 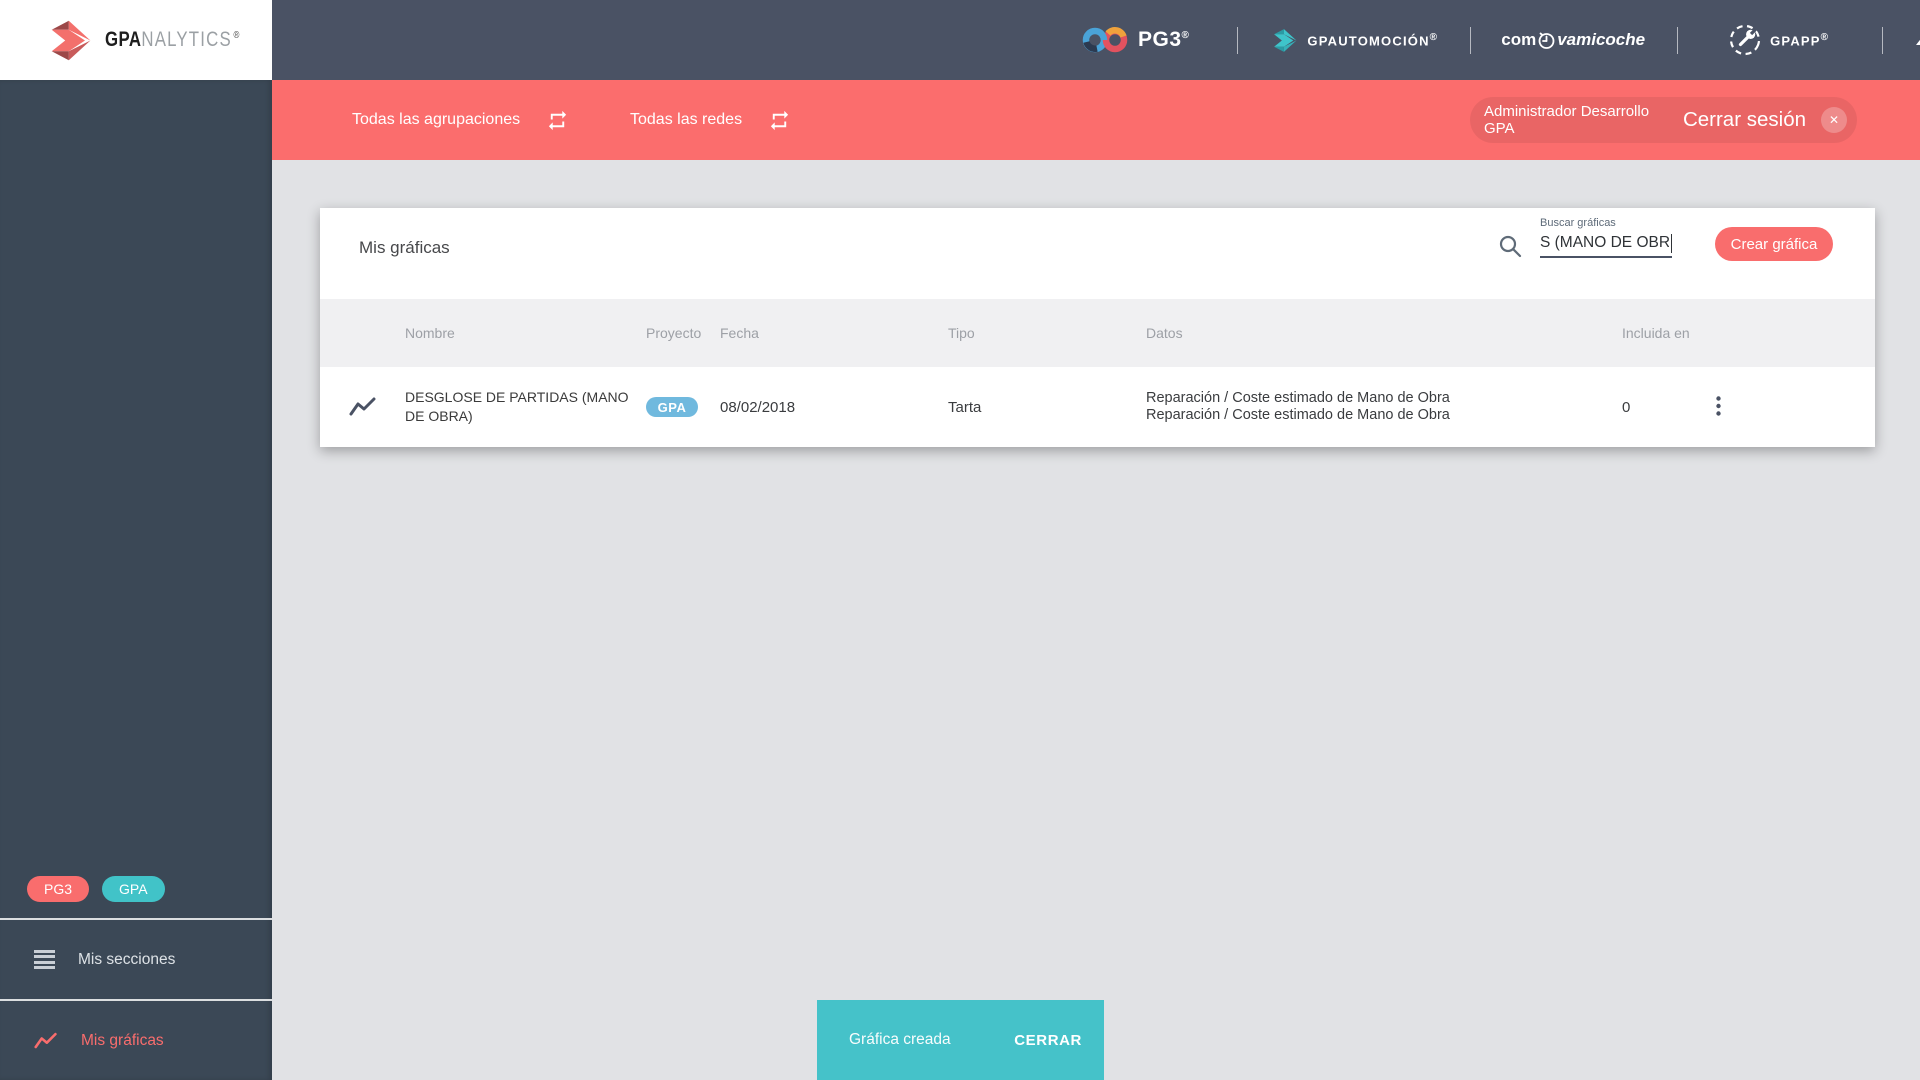 I want to click on sidebar-item-mis-graficas: Mis gráficas, so click(x=136, y=1040).